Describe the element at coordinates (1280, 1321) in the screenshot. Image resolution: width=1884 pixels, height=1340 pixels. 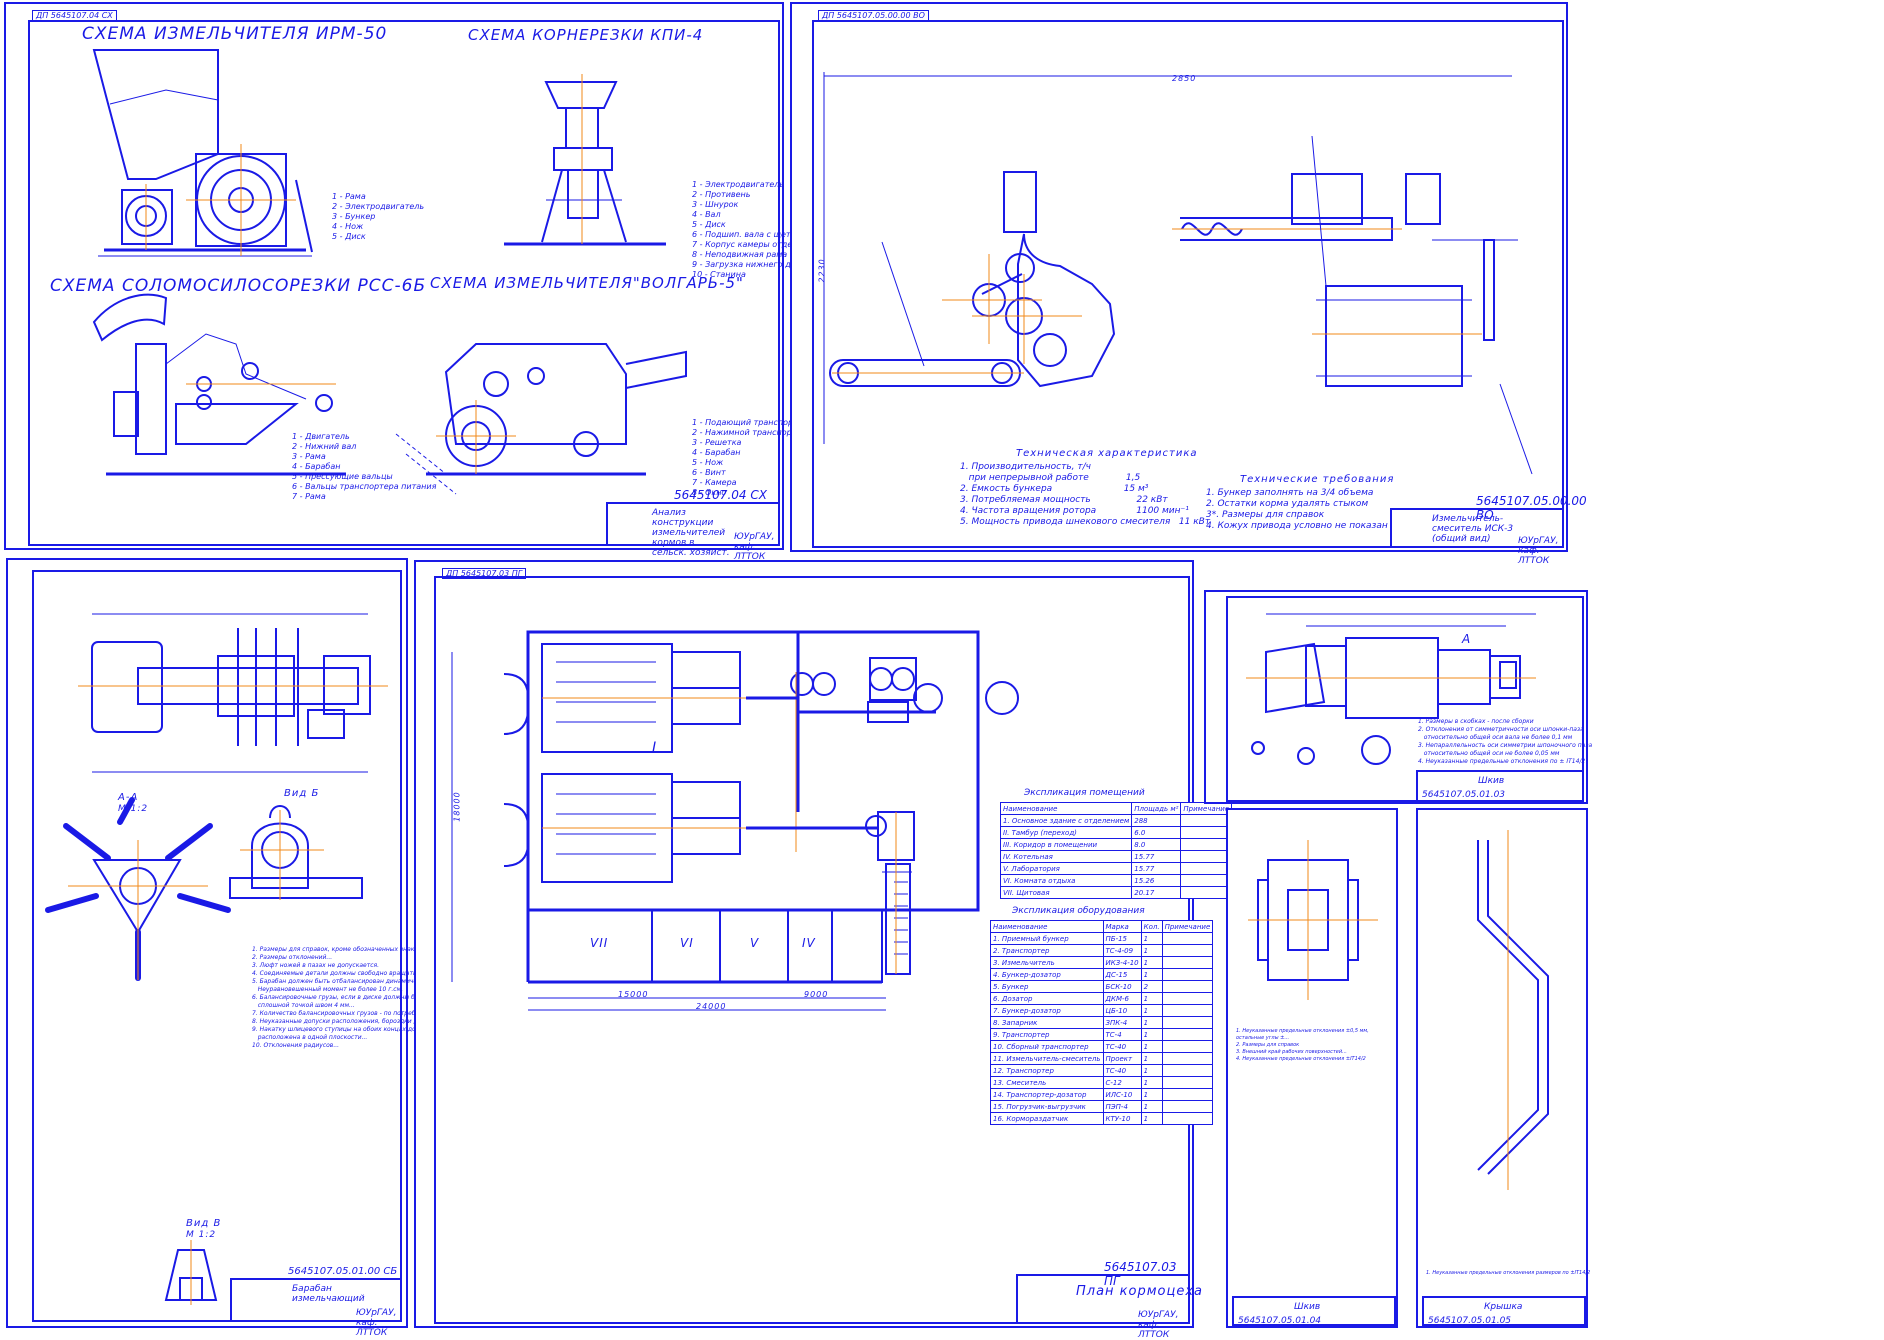
I see `stamp-code: 5645107.05.01.04` at that location.